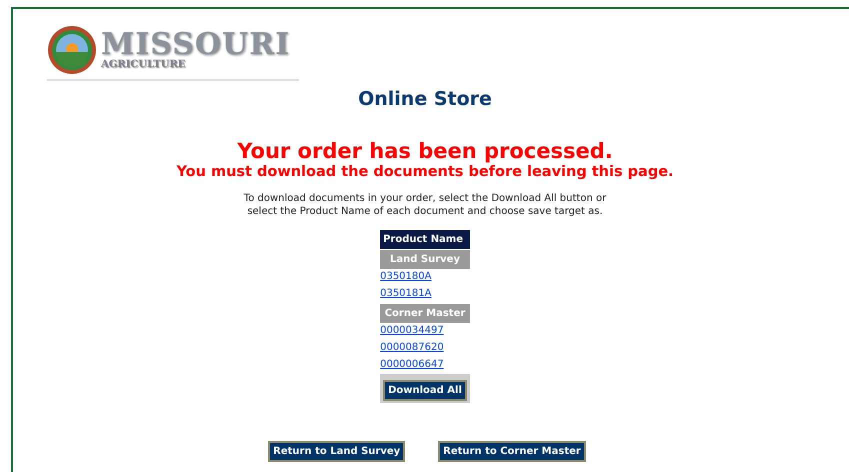 This screenshot has height=472, width=849. Describe the element at coordinates (425, 295) in the screenshot. I see `document-link: 0350181A` at that location.